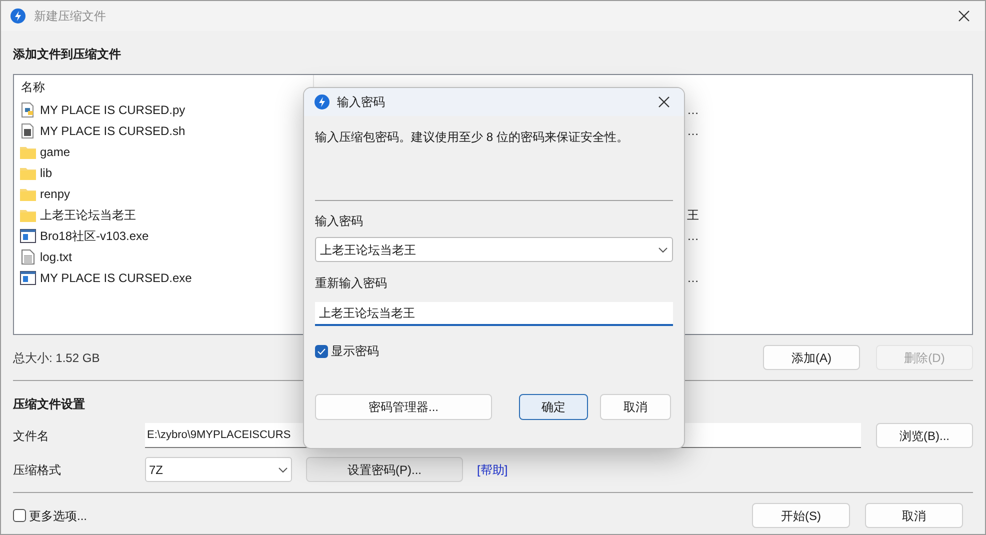  What do you see at coordinates (94, 235) in the screenshot?
I see `file-name: Bro18社区-v103.exe` at bounding box center [94, 235].